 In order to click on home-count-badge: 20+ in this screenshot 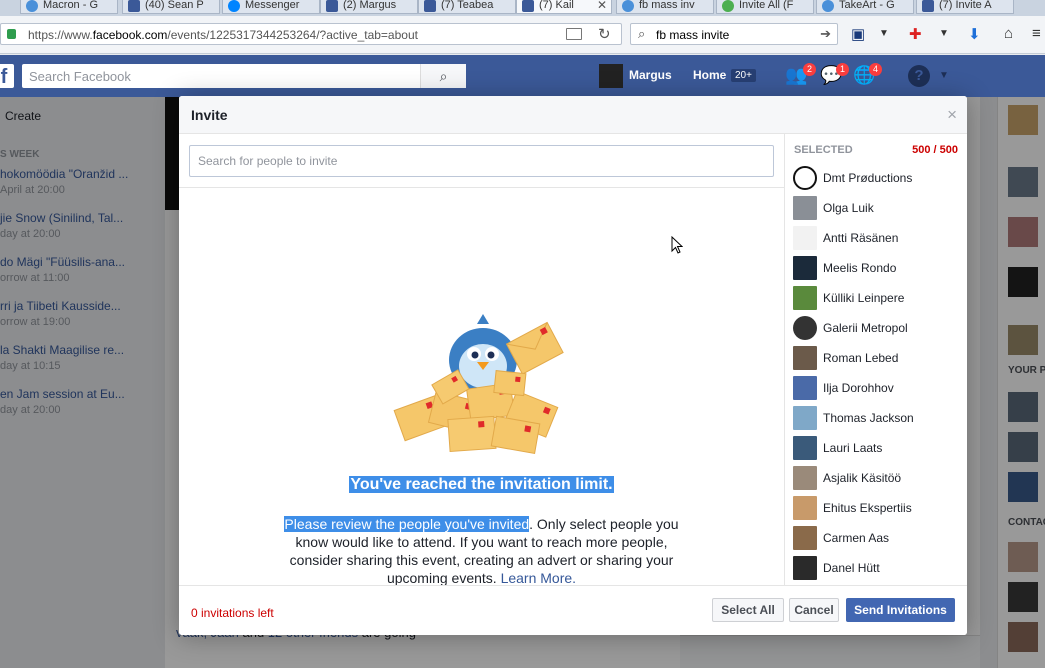, I will do `click(743, 75)`.